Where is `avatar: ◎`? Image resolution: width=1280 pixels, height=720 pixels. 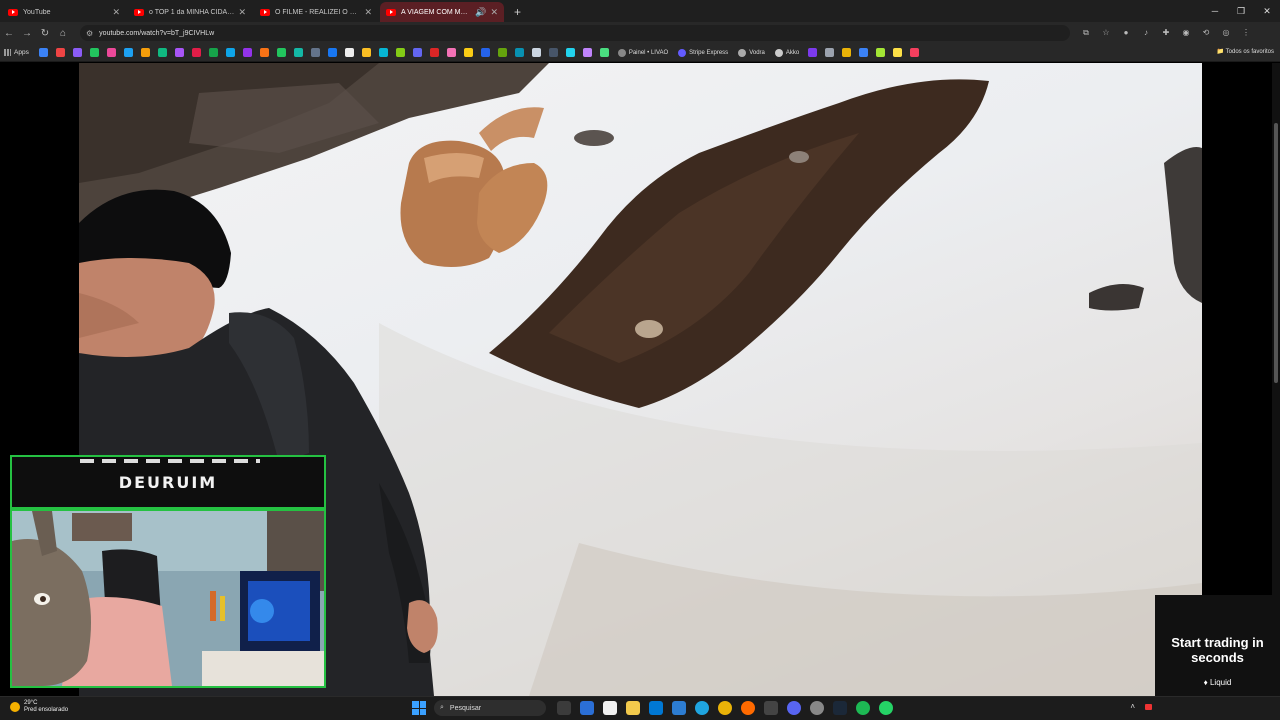
avatar: ◎ is located at coordinates (1226, 33).